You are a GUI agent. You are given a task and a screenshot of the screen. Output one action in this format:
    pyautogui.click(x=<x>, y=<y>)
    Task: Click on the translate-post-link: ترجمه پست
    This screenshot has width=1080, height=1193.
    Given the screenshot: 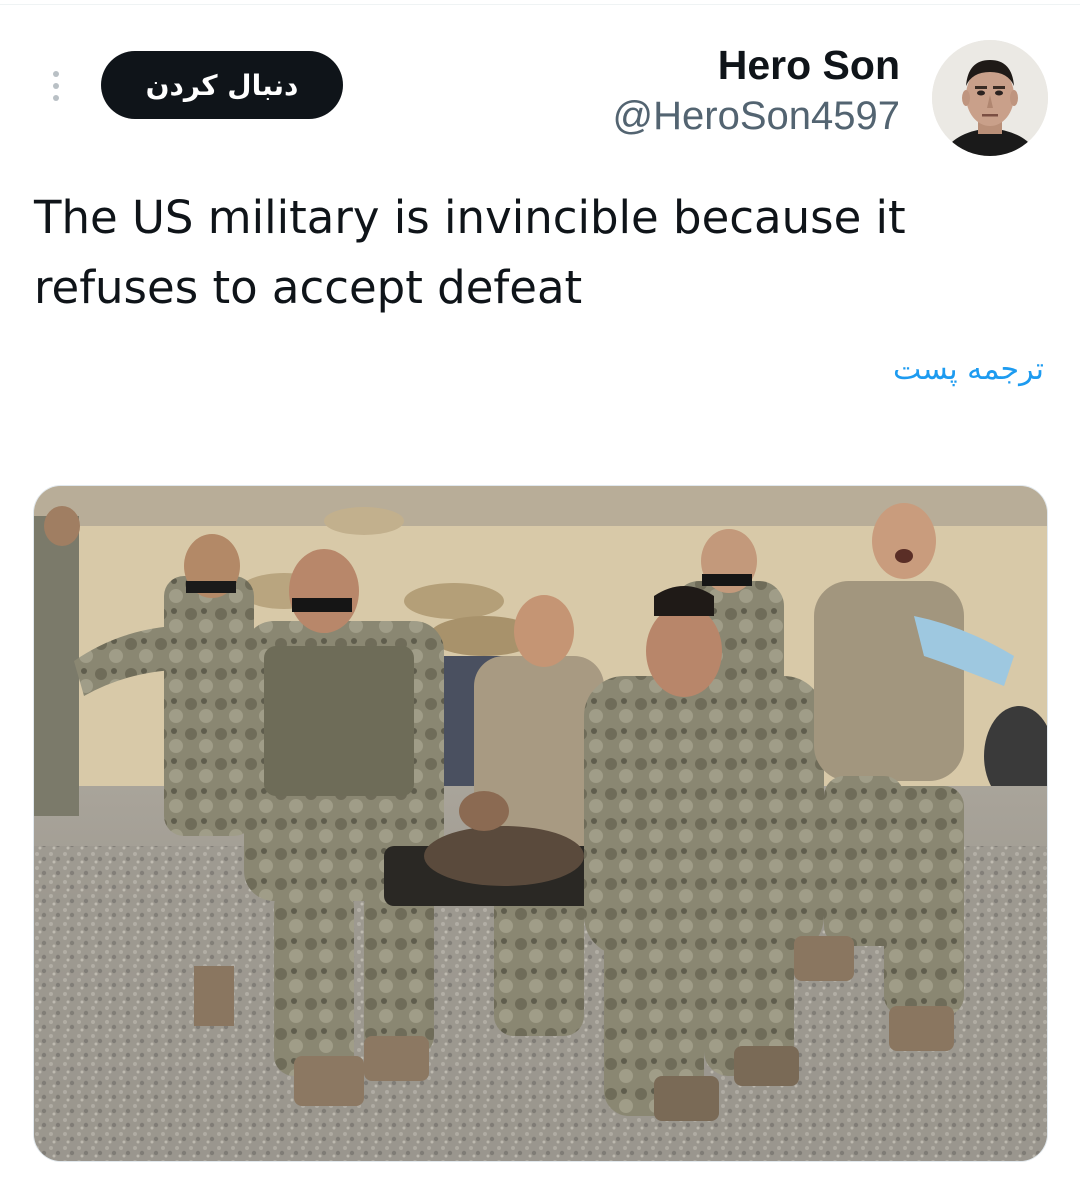 What is the action you would take?
    pyautogui.click(x=968, y=369)
    